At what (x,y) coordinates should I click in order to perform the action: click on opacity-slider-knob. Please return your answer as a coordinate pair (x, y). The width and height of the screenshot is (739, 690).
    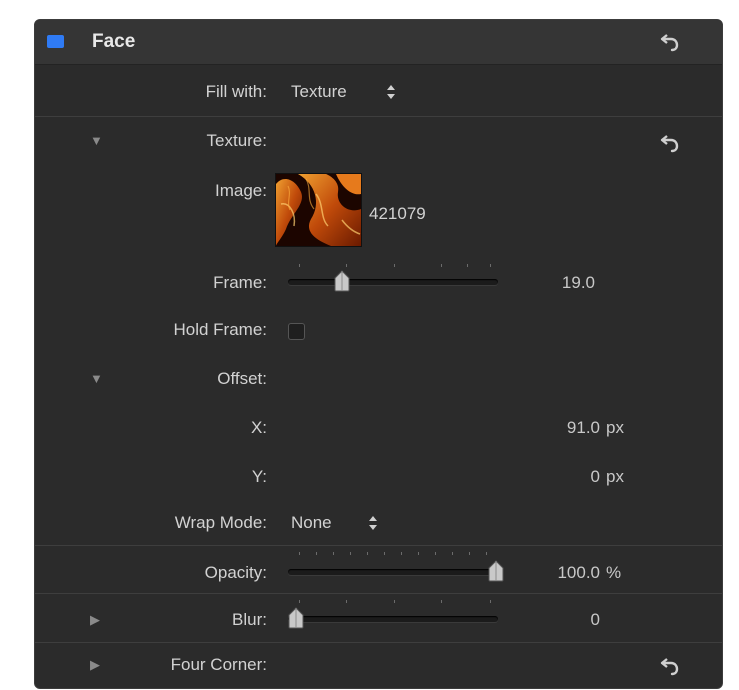
    Looking at the image, I should click on (496, 571).